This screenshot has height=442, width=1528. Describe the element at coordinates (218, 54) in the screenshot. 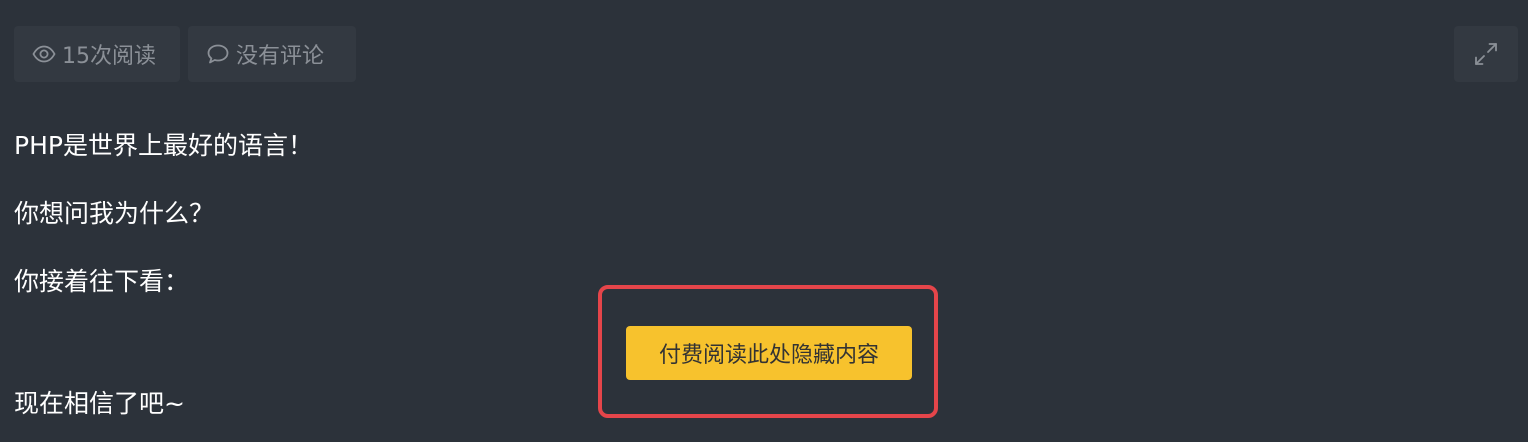

I see `comment-bubble-icon` at that location.